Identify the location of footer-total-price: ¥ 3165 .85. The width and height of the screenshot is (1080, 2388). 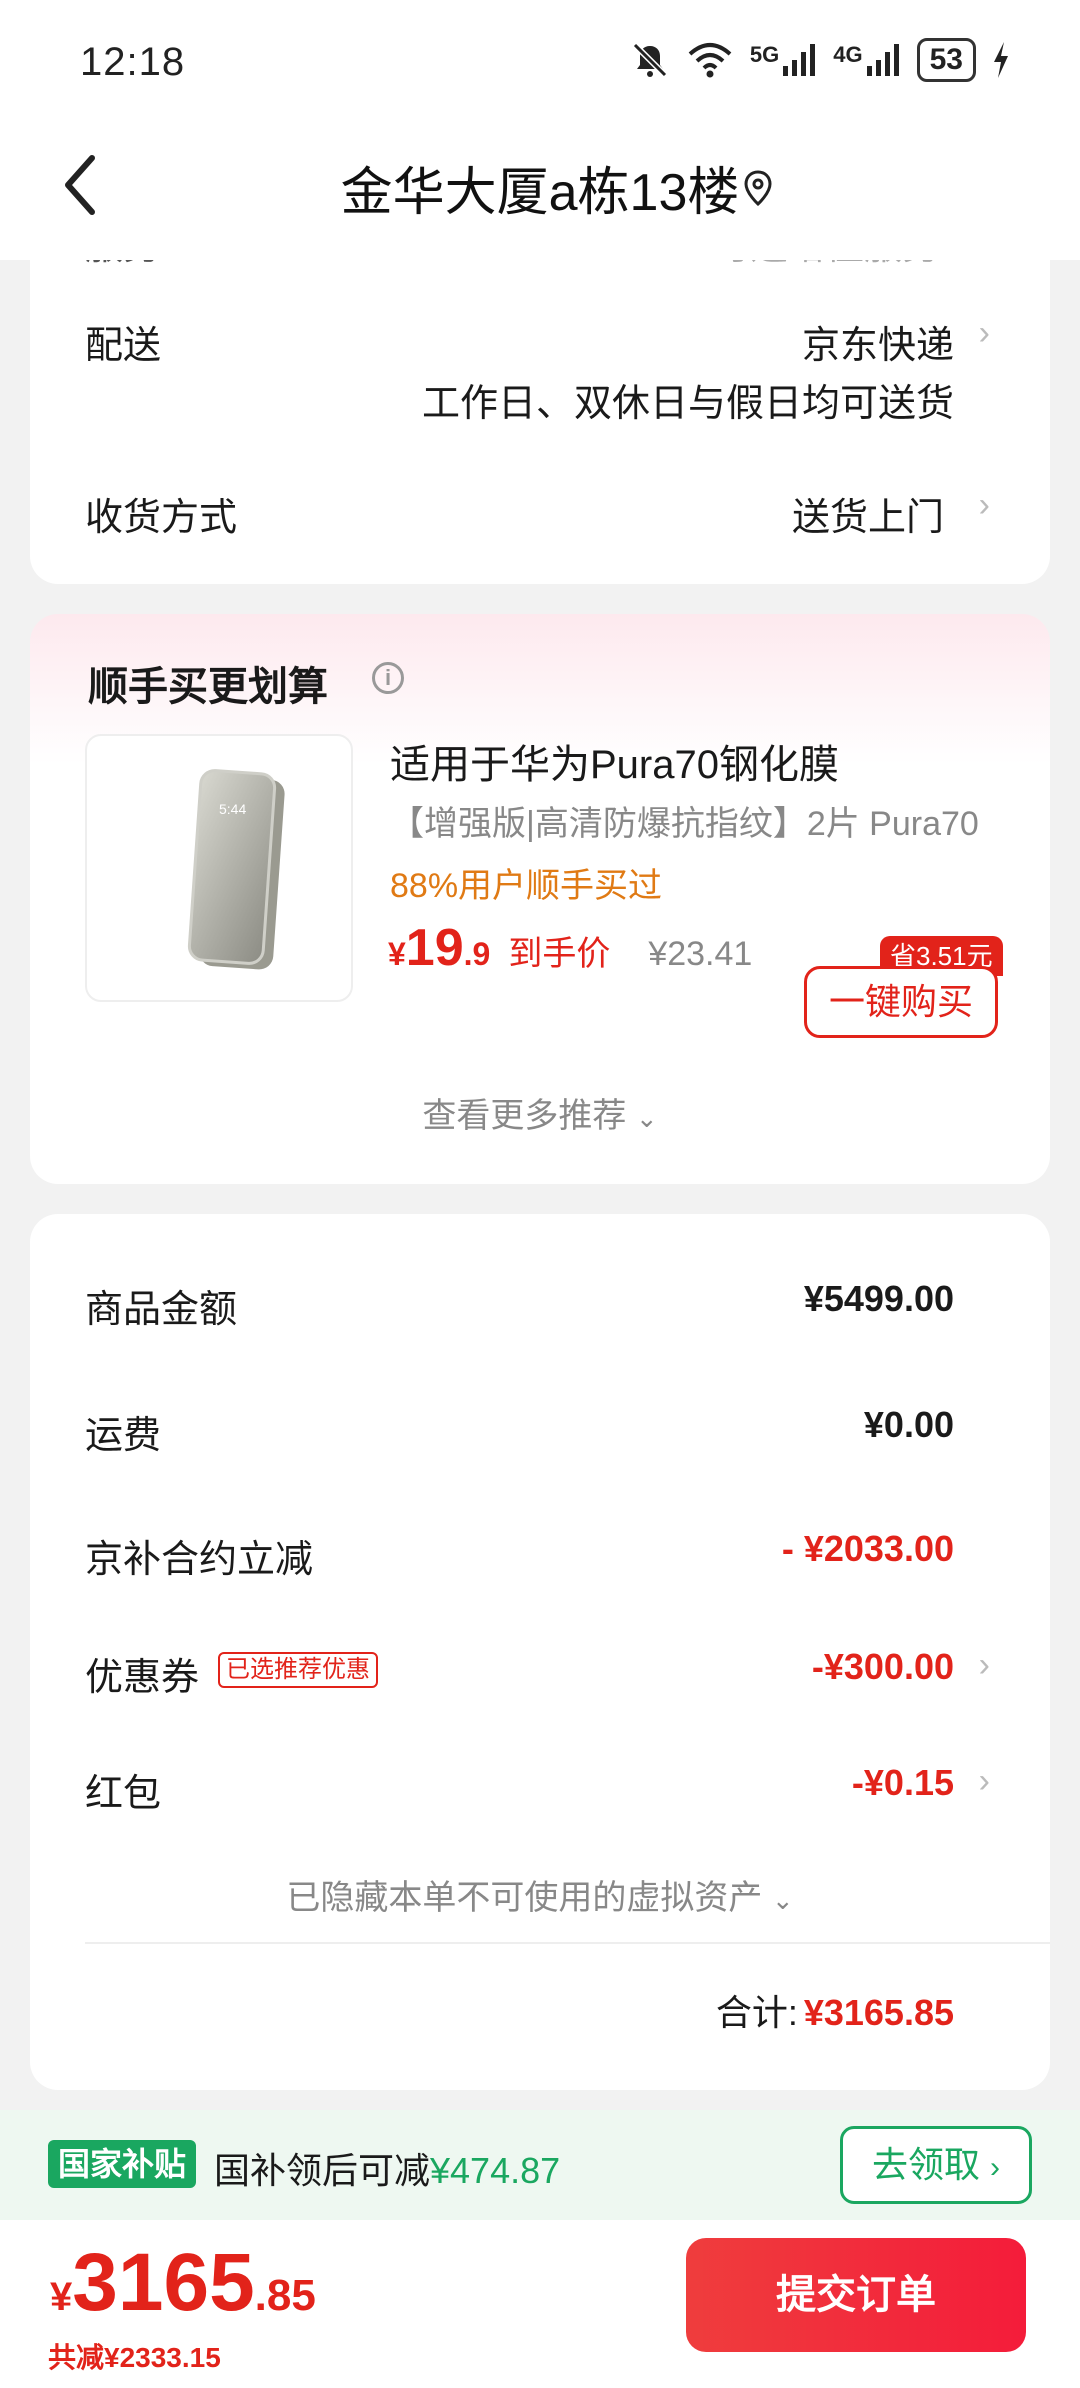
(183, 2282).